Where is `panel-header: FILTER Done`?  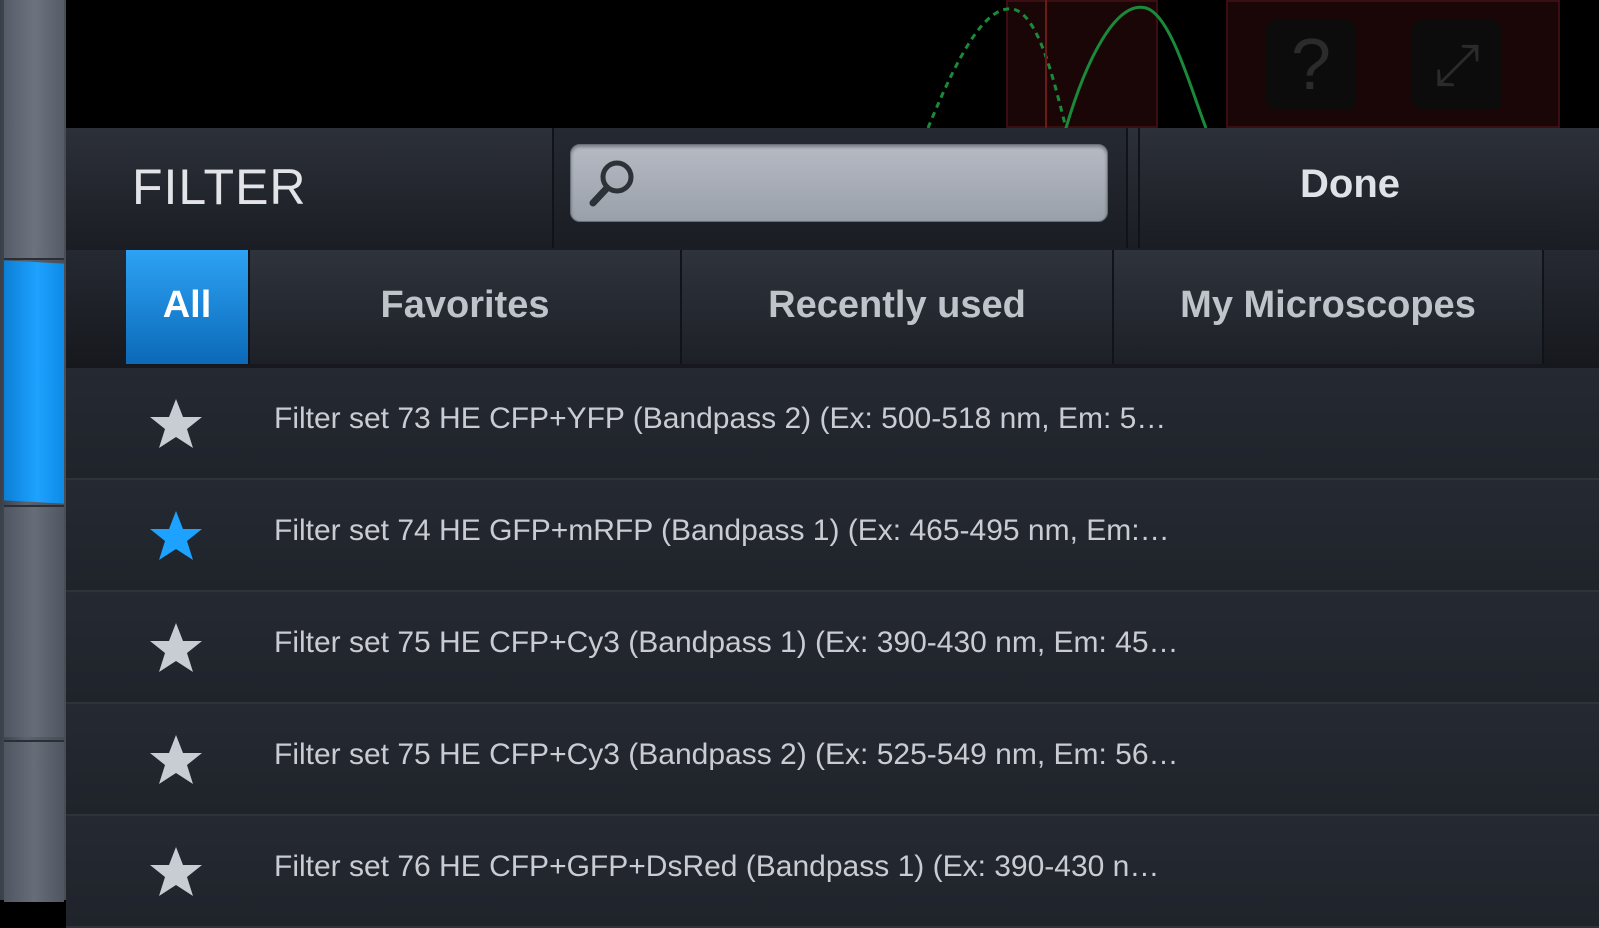
panel-header: FILTER Done is located at coordinates (832, 190).